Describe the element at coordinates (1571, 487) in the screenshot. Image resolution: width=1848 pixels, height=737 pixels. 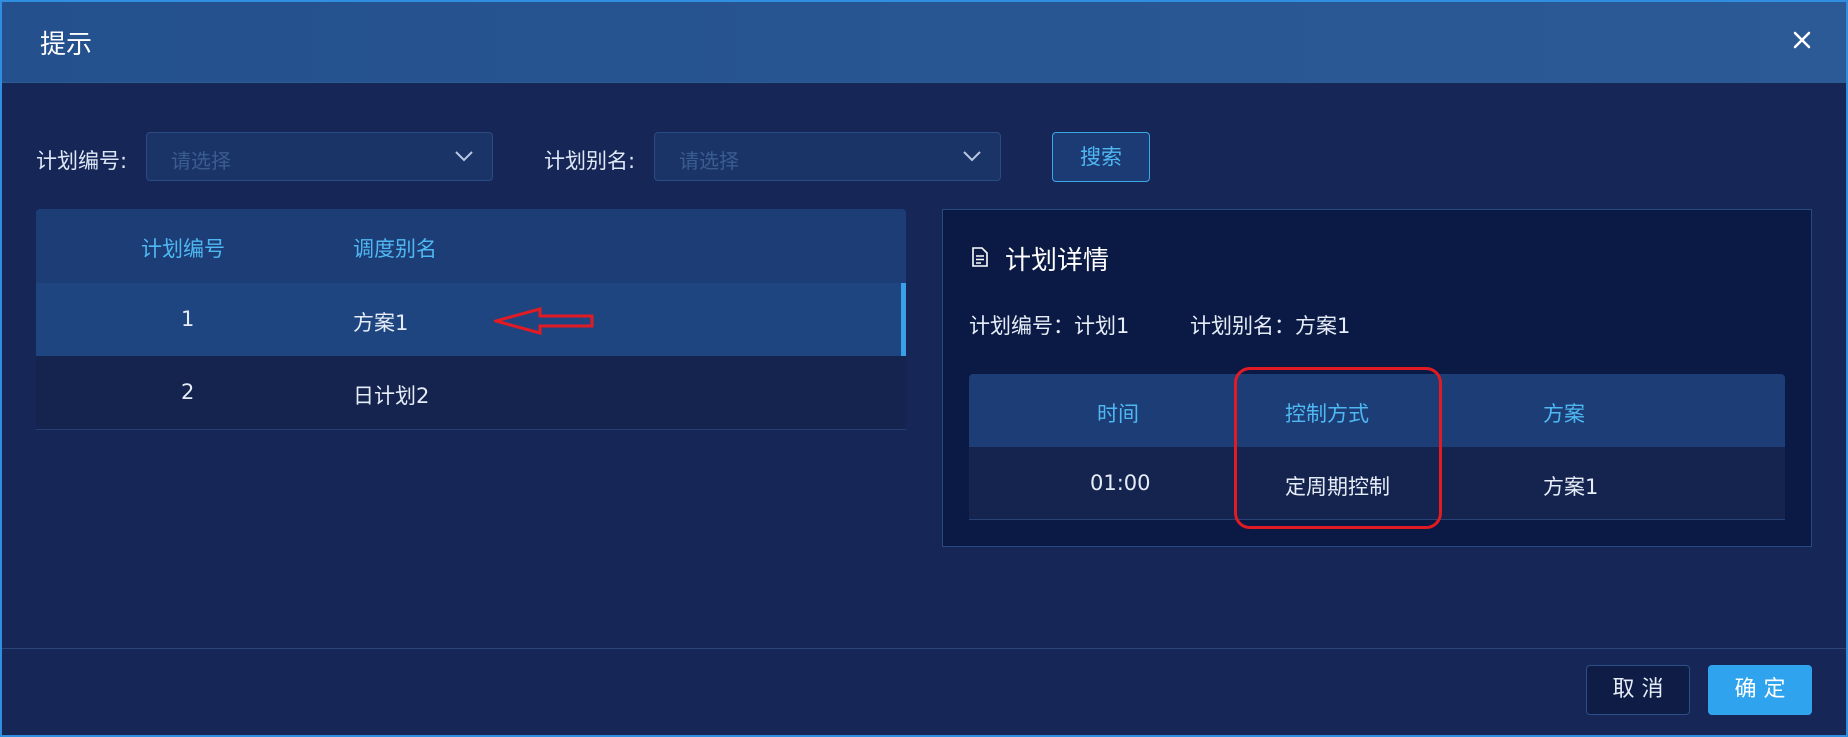
I see `cell-plan: 方案1` at that location.